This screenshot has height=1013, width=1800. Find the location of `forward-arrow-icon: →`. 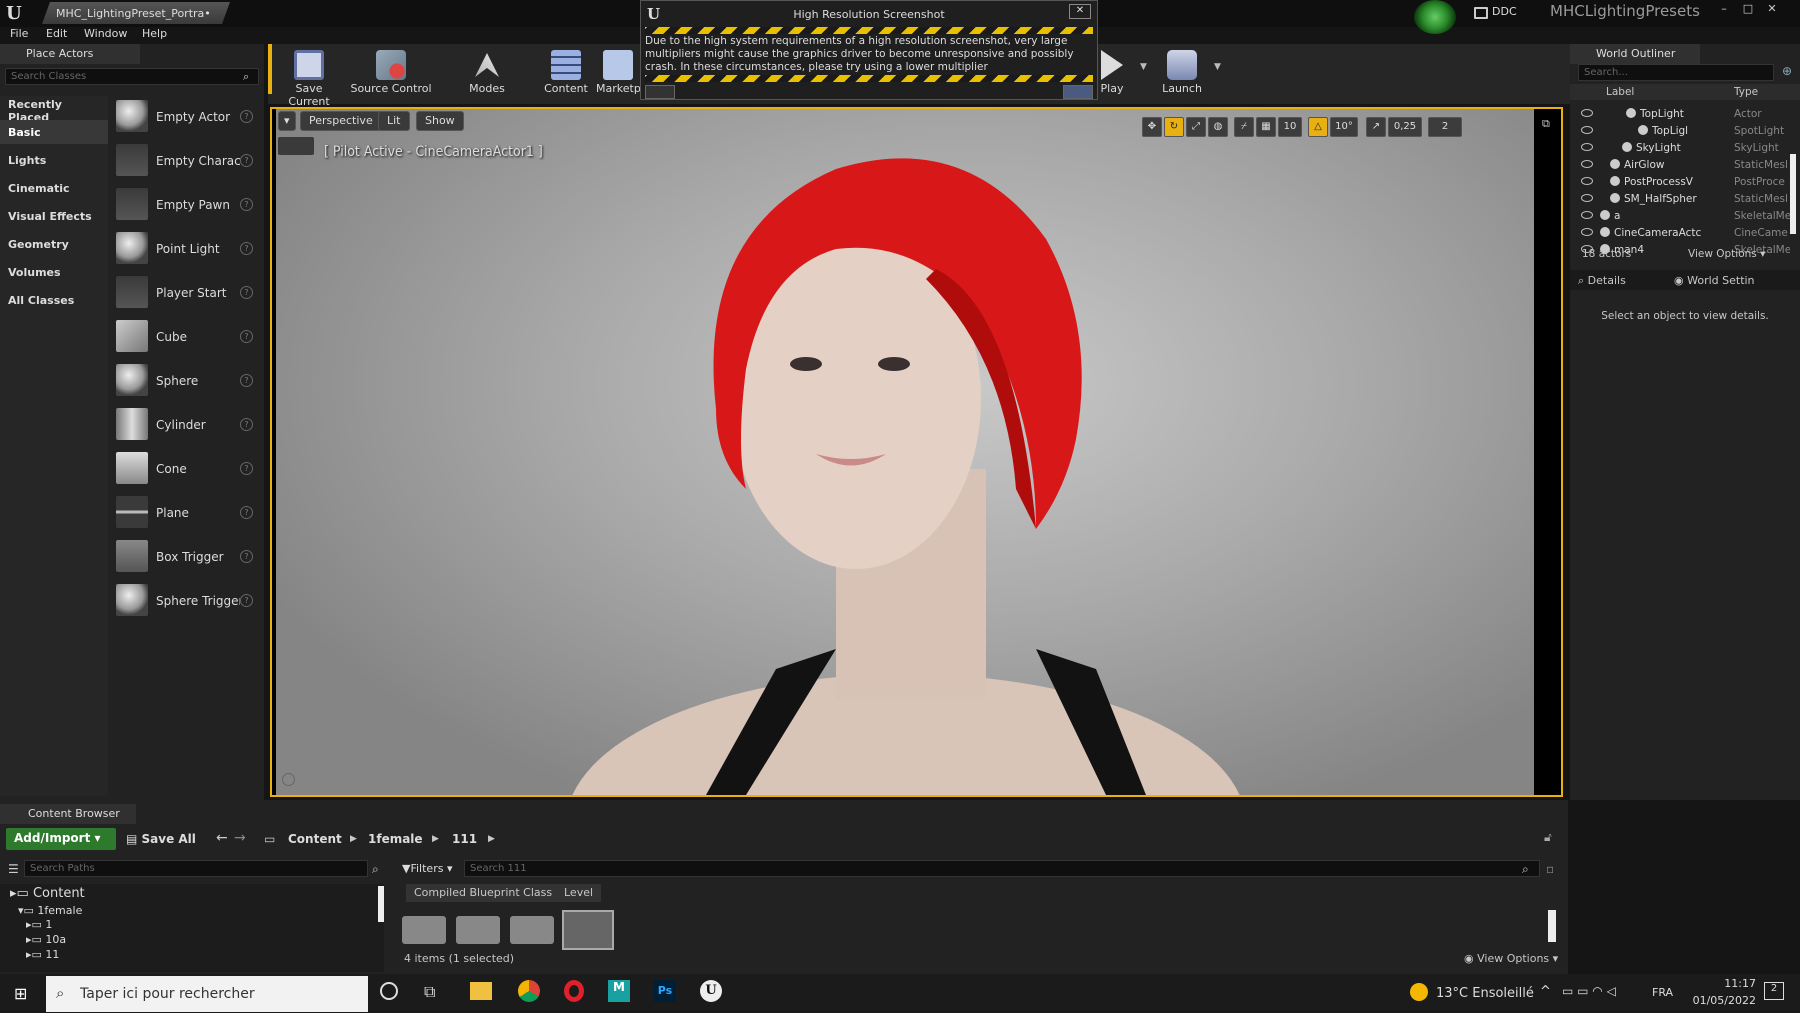

forward-arrow-icon: → is located at coordinates (240, 838).